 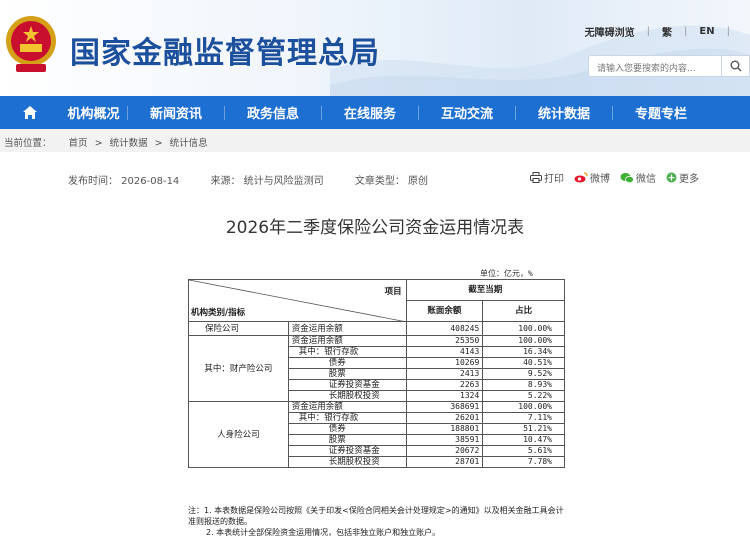 I want to click on row-value: 2413, so click(x=444, y=374).